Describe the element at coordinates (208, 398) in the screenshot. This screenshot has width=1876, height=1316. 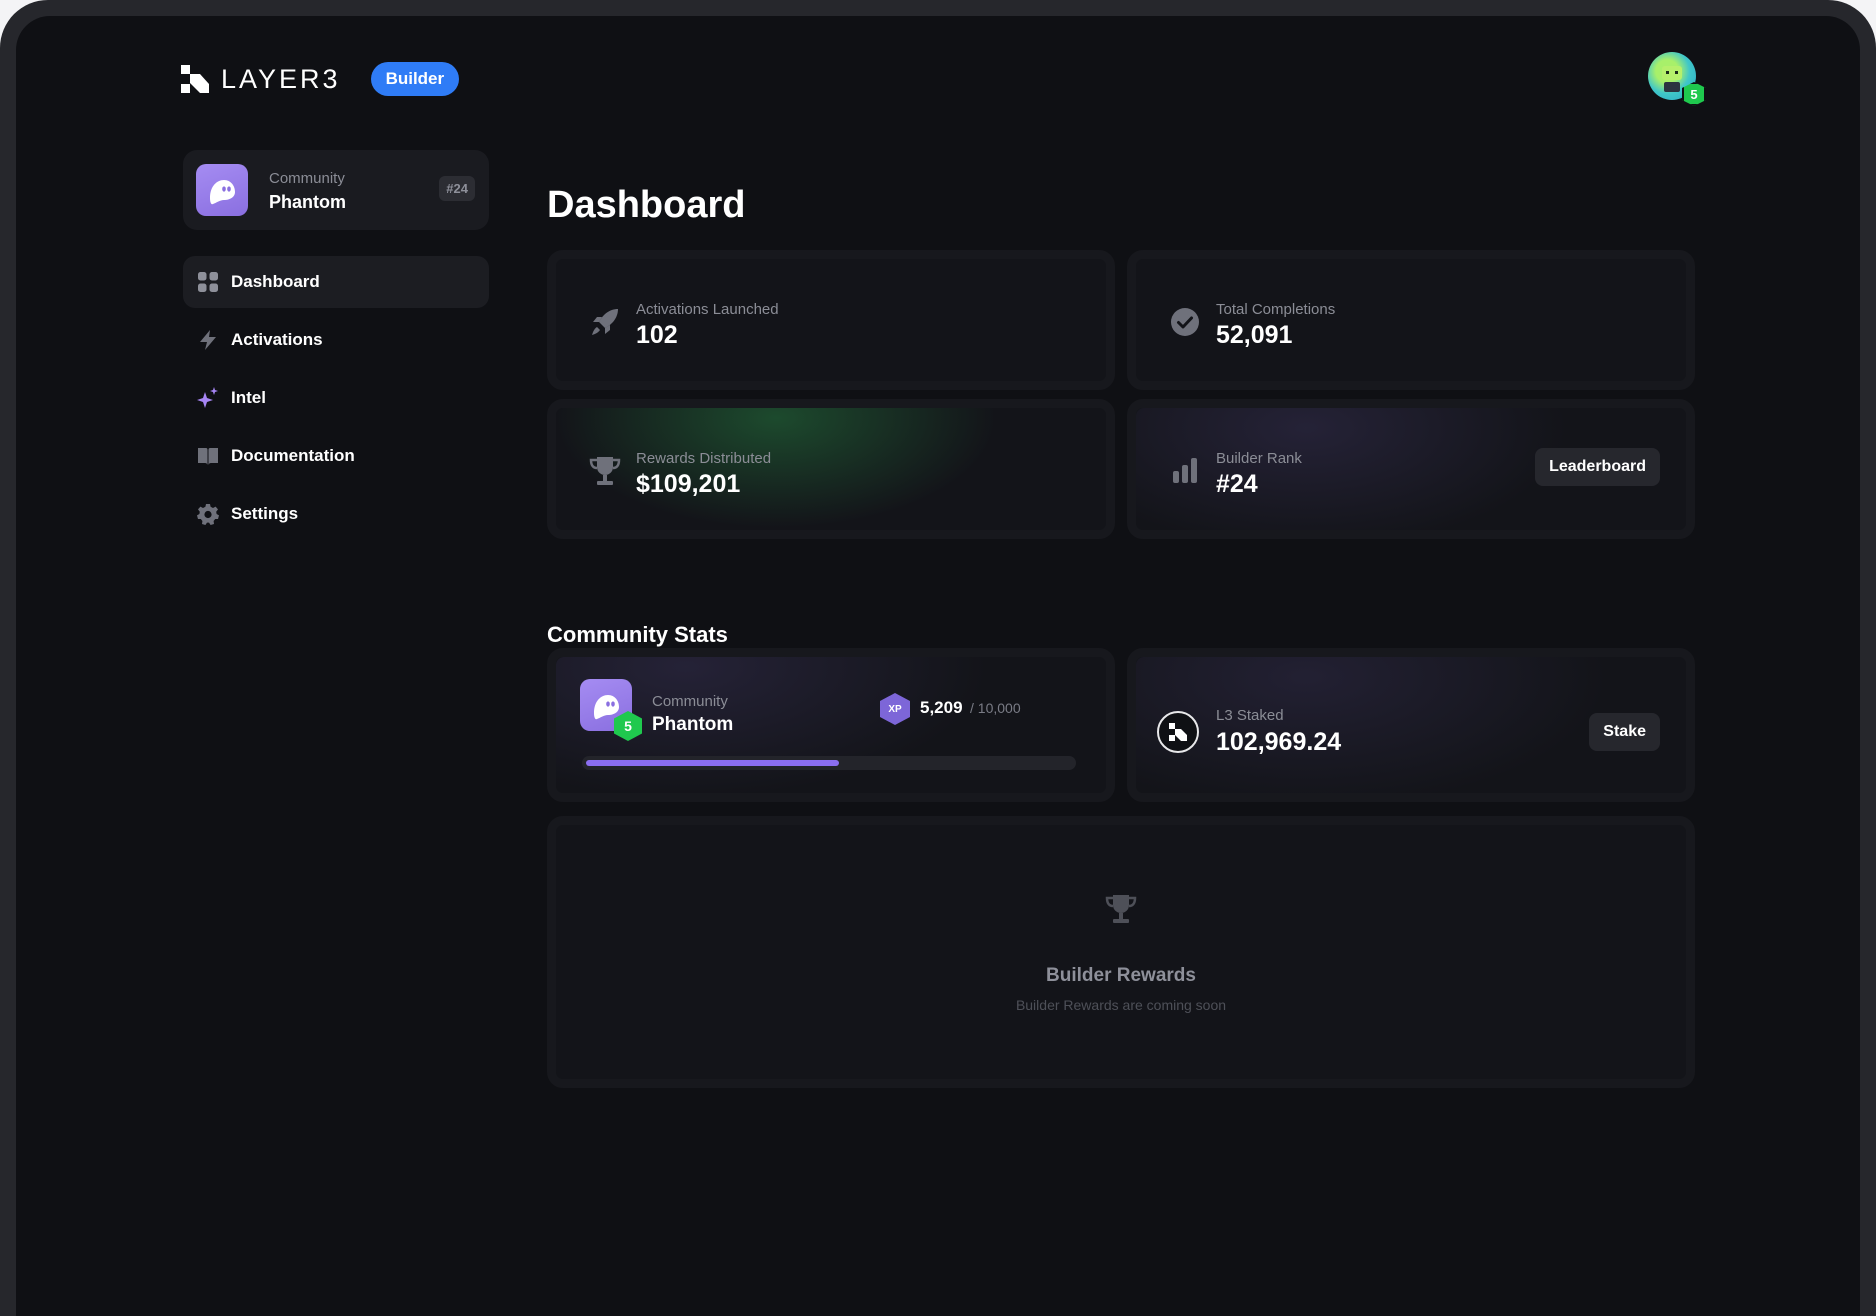
I see `sparkle-icon` at that location.